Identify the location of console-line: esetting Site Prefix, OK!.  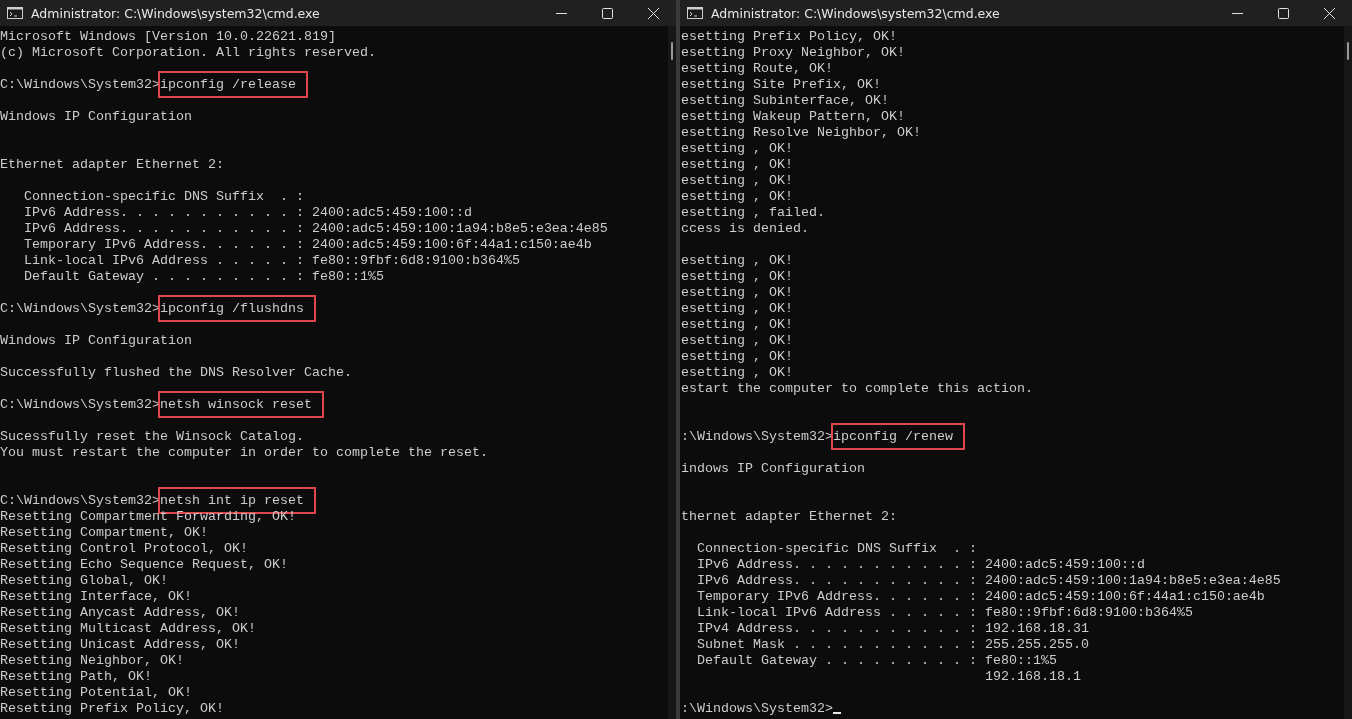
(781, 84).